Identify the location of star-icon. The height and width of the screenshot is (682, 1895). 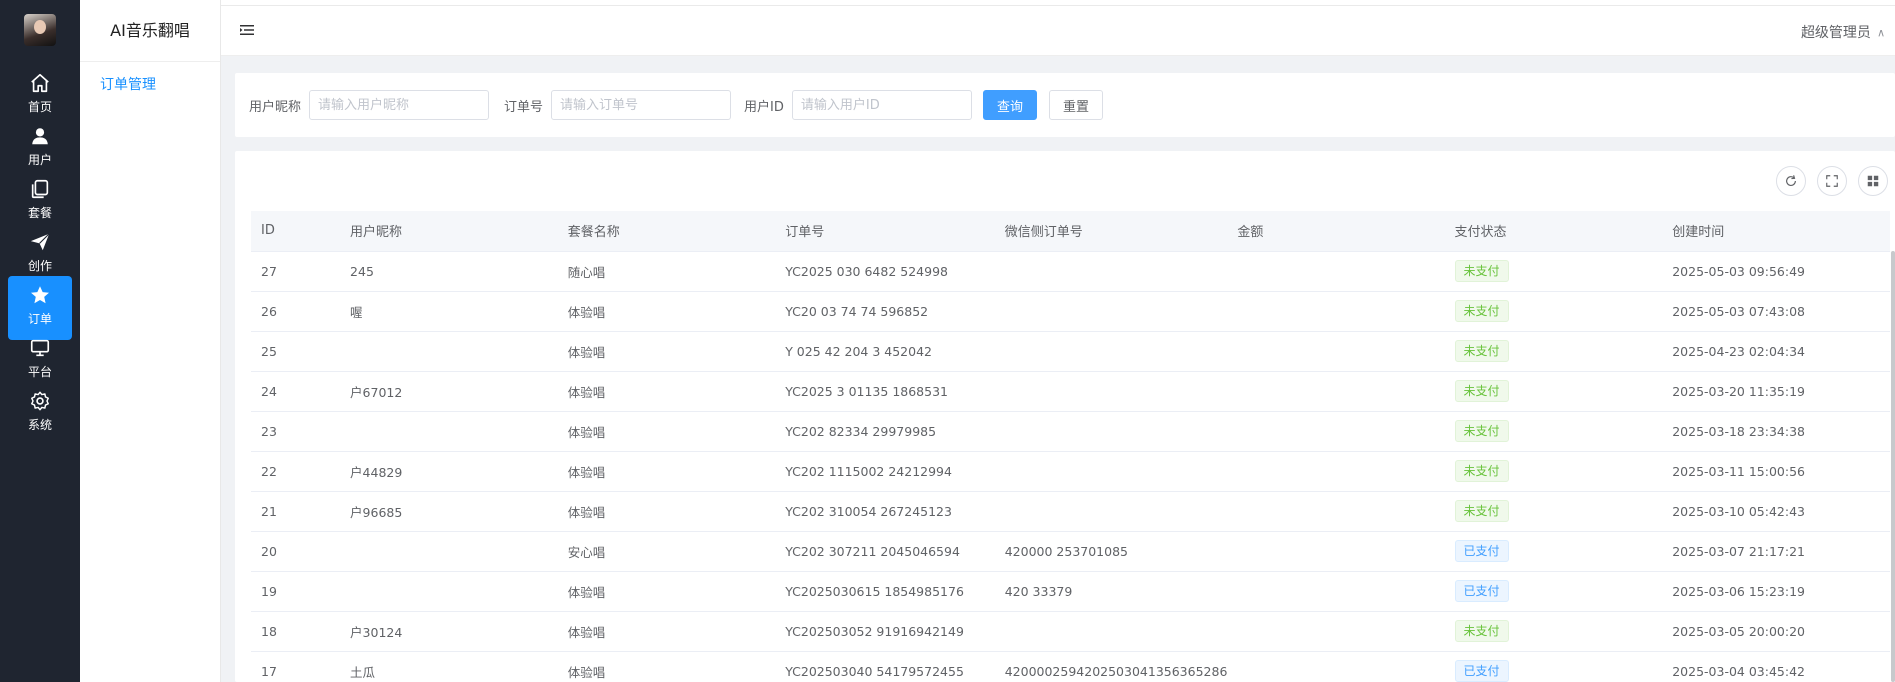
(40, 295).